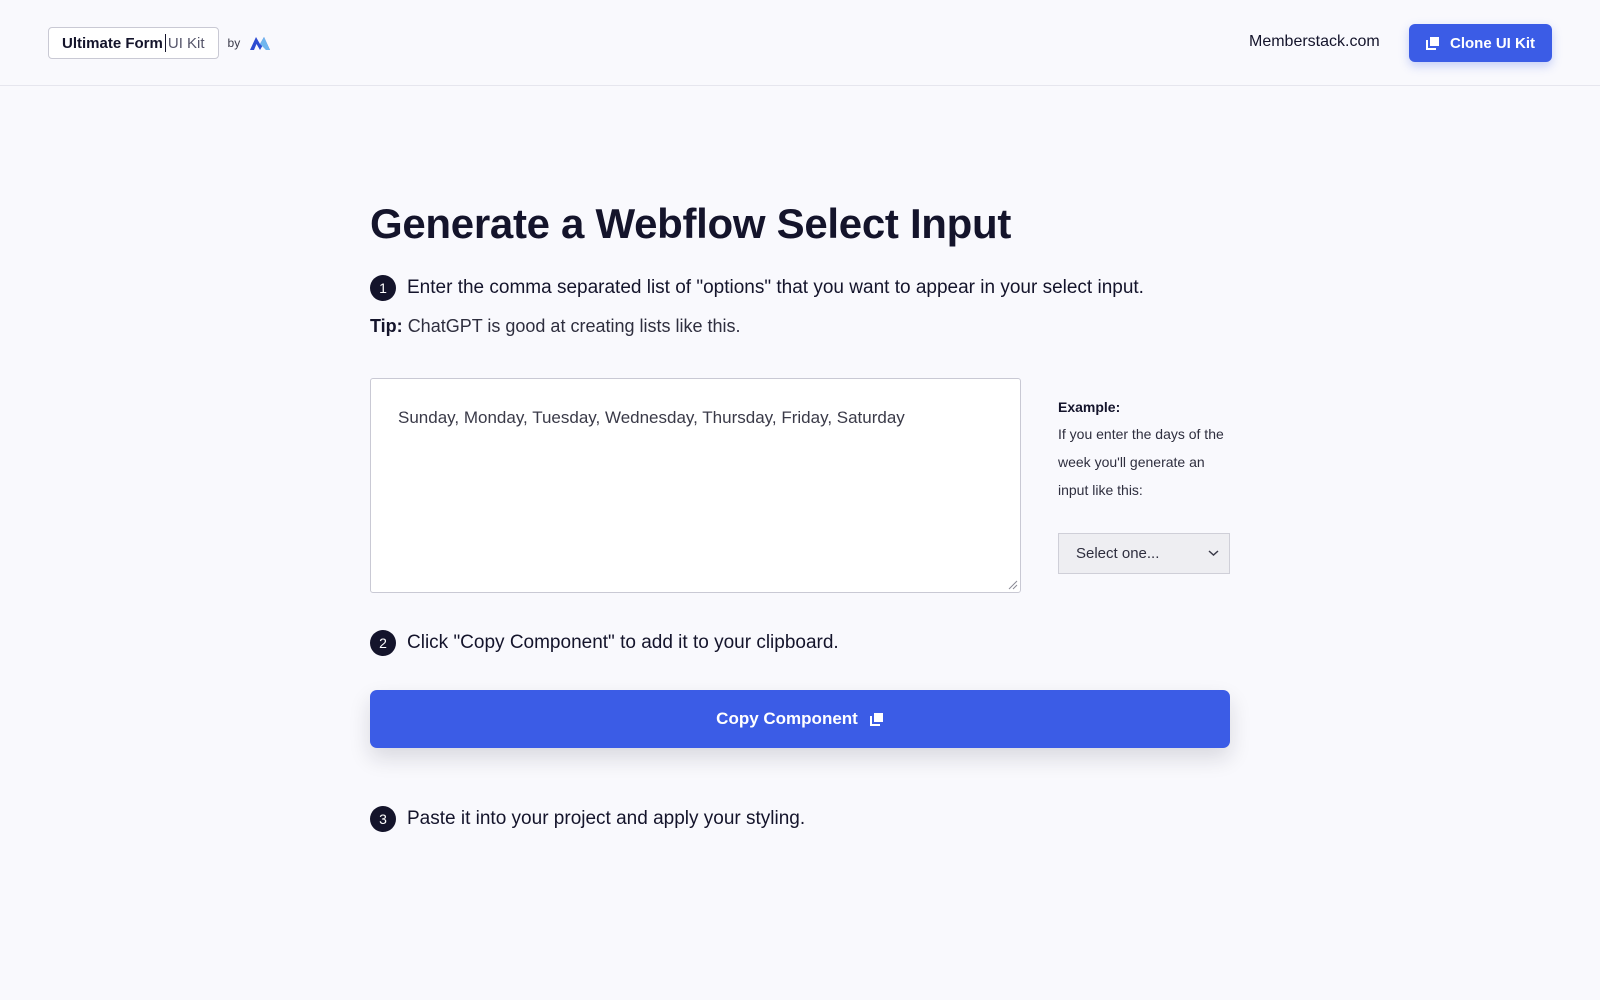  Describe the element at coordinates (691, 223) in the screenshot. I see `page-title: Generate a Webflow Select Input` at that location.